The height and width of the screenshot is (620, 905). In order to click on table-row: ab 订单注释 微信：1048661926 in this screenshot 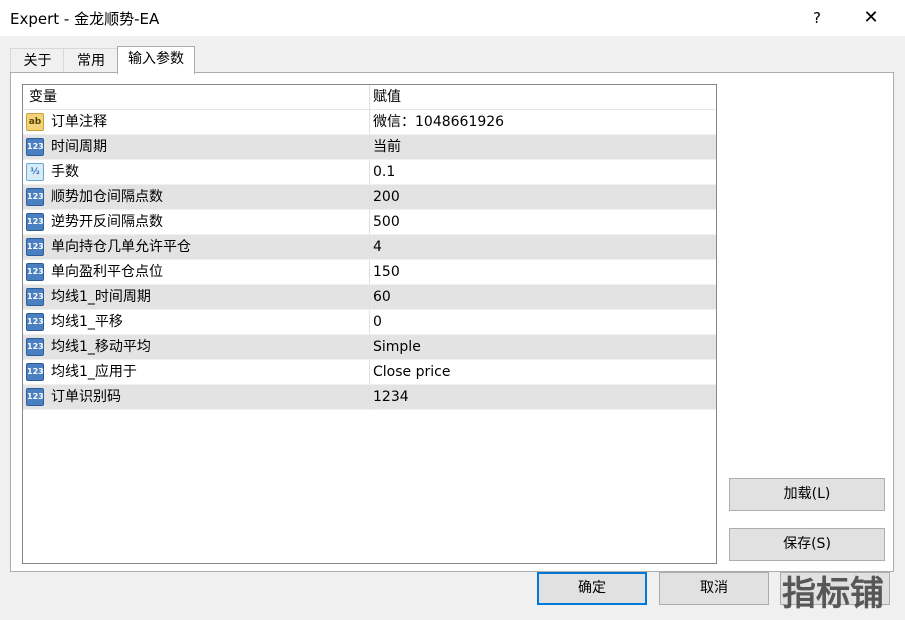, I will do `click(369, 122)`.